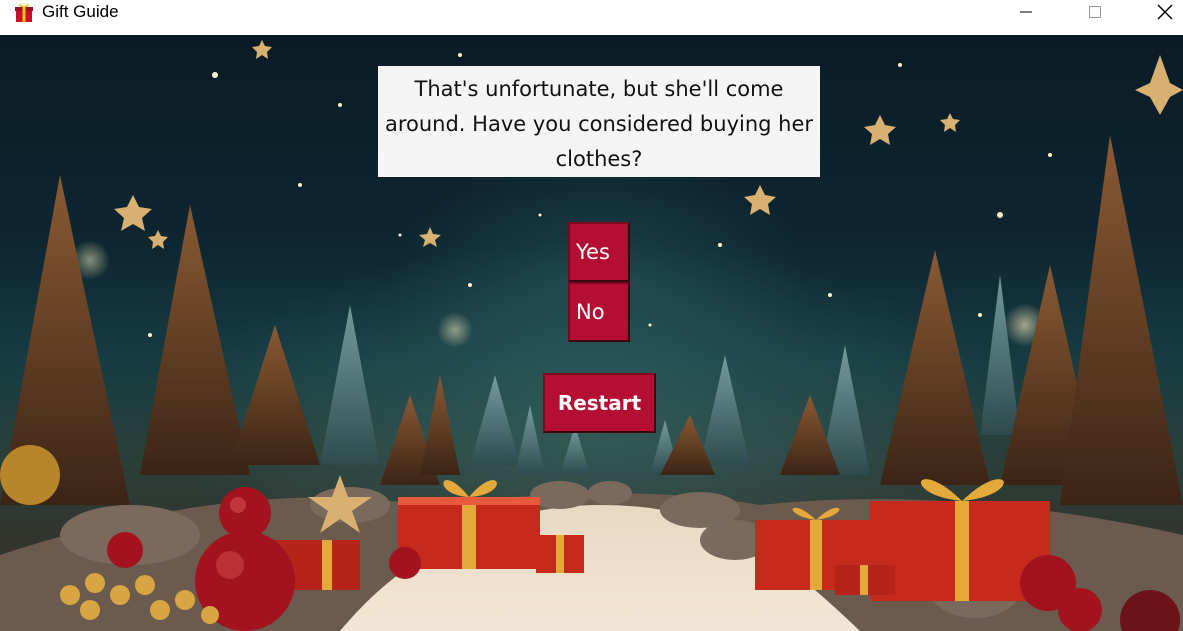  Describe the element at coordinates (80, 11) in the screenshot. I see `window-title: Gift Guide` at that location.